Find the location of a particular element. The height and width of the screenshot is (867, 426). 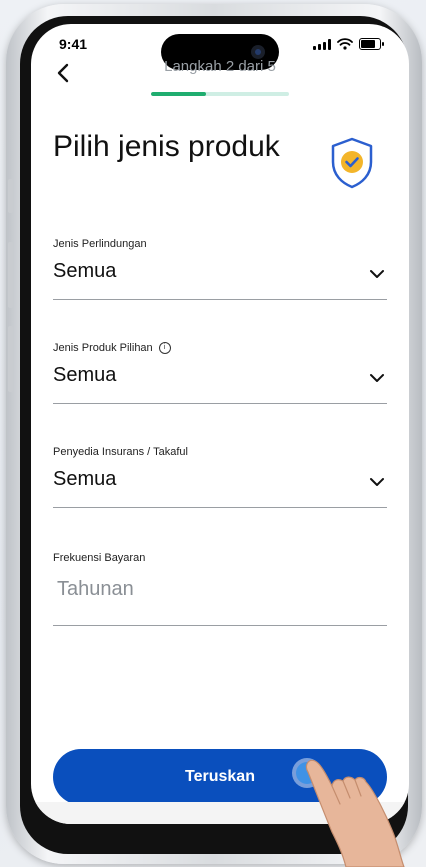

status-icons is located at coordinates (348, 44).